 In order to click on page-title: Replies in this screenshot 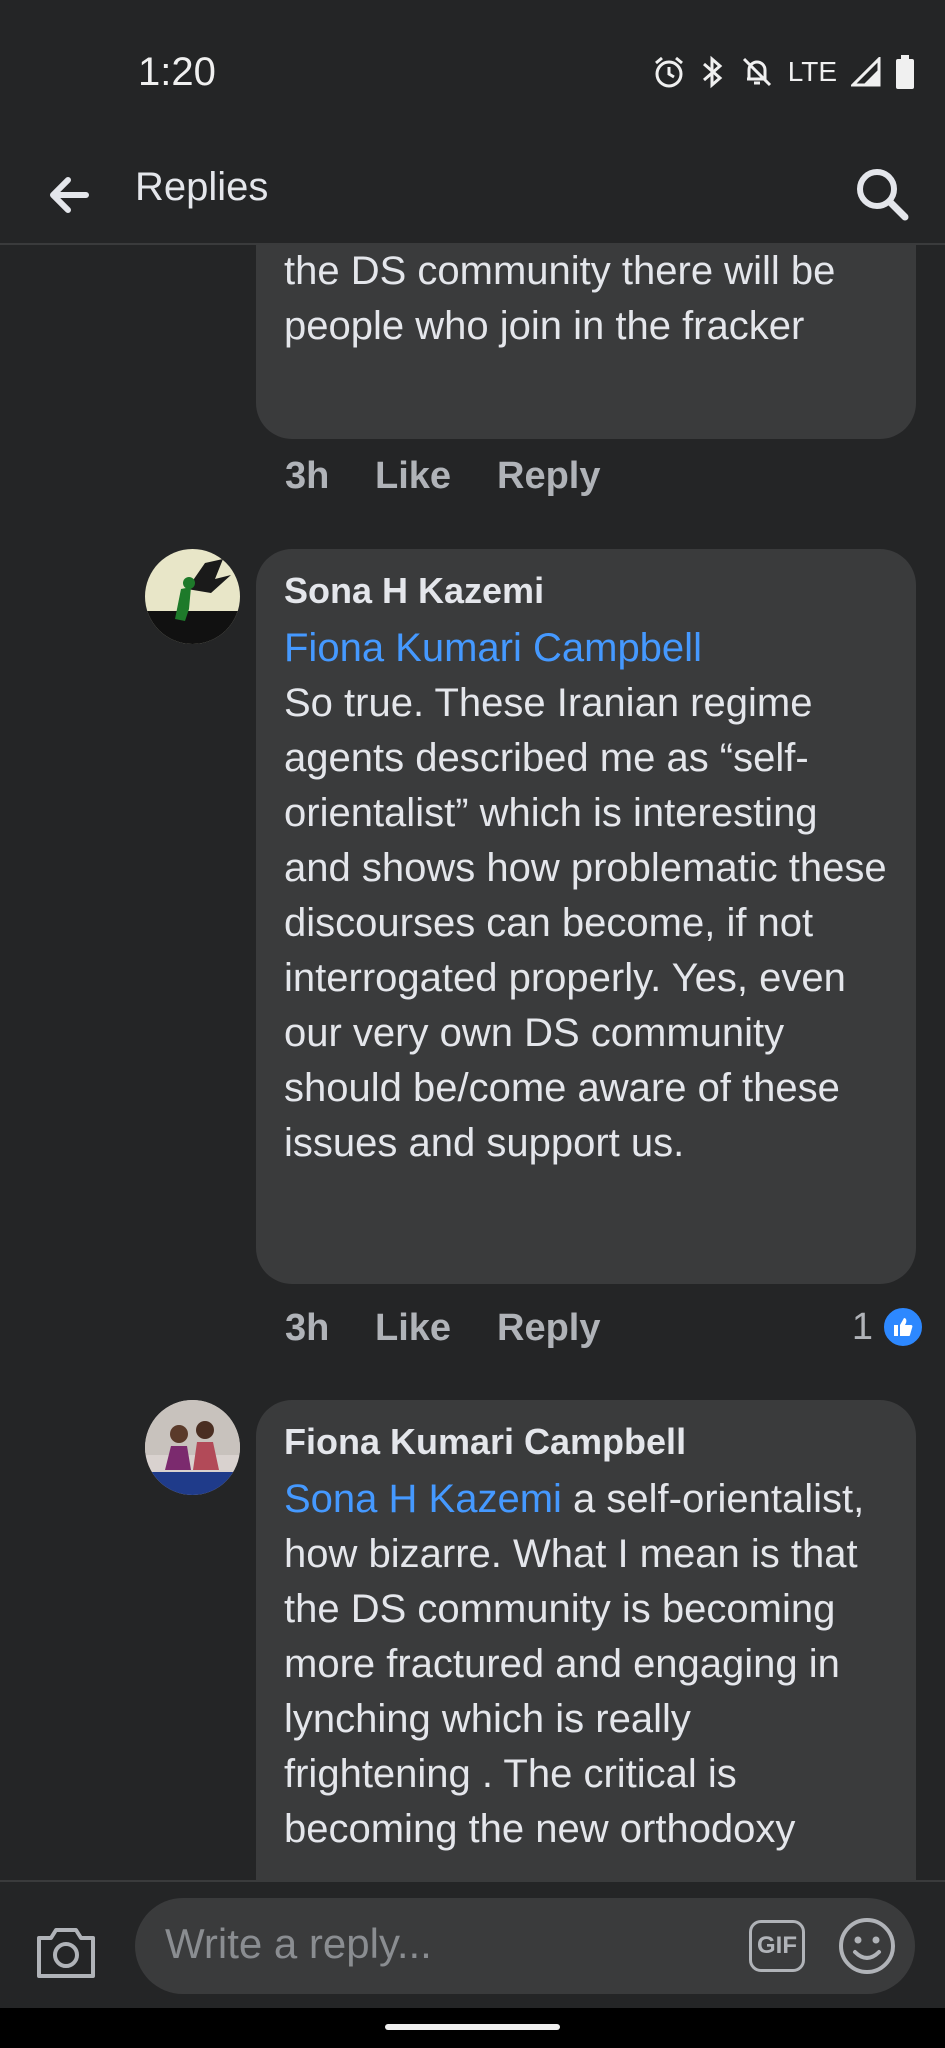, I will do `click(202, 187)`.